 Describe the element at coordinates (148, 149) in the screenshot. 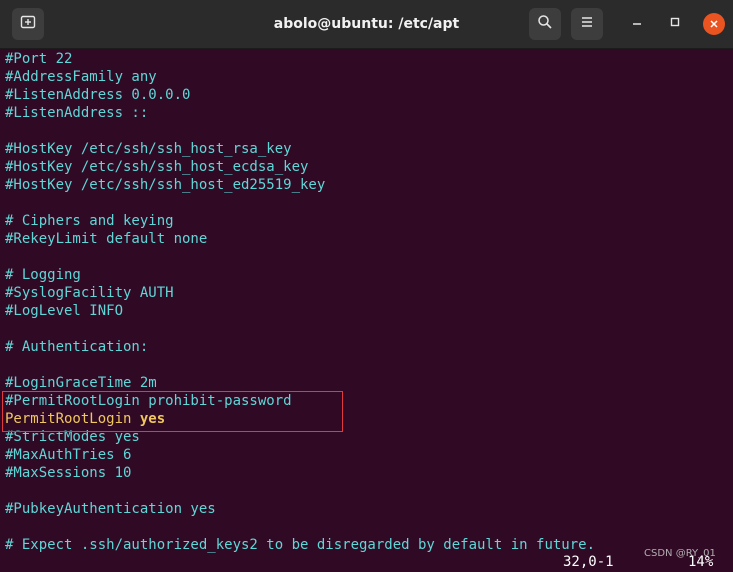

I see `terminal-line: #HostKey /etc/ssh/ssh_host_rsa_key` at that location.